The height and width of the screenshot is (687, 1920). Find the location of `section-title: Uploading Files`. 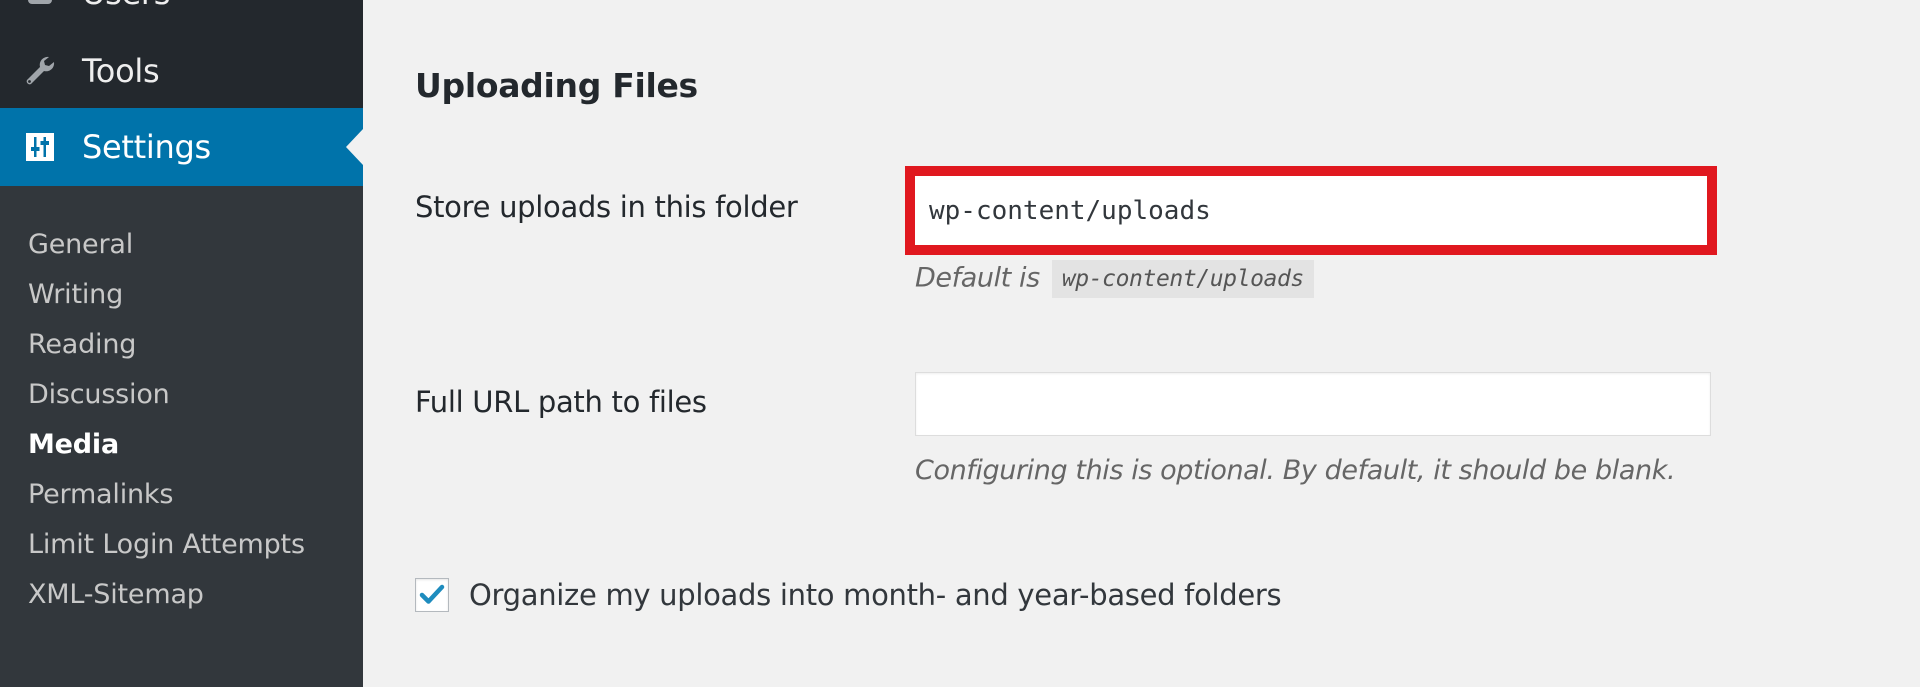

section-title: Uploading Files is located at coordinates (556, 85).